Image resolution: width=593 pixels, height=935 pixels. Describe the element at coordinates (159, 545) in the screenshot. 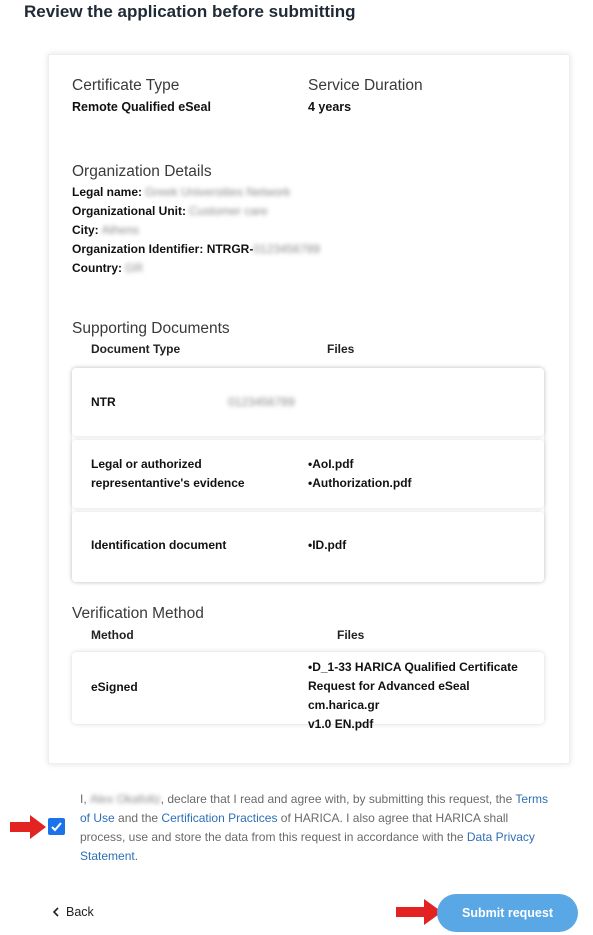

I see `document-type: Identification document` at that location.